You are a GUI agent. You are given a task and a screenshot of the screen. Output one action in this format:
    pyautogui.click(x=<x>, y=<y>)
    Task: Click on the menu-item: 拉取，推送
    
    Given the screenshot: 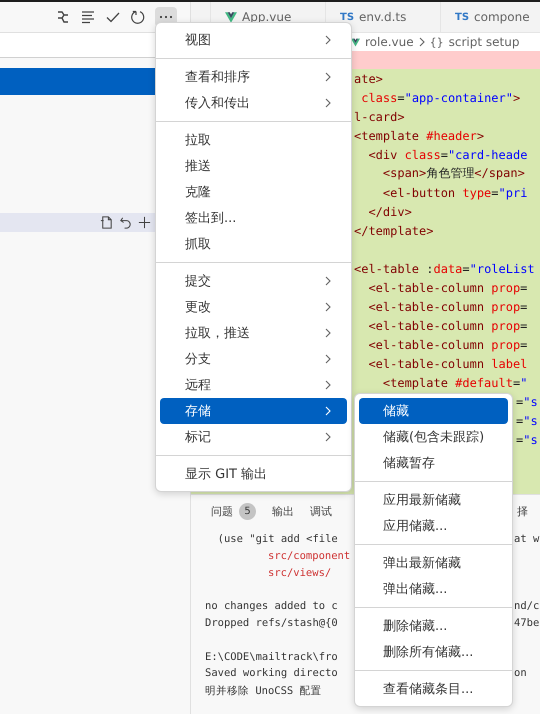 What is the action you would take?
    pyautogui.click(x=253, y=333)
    